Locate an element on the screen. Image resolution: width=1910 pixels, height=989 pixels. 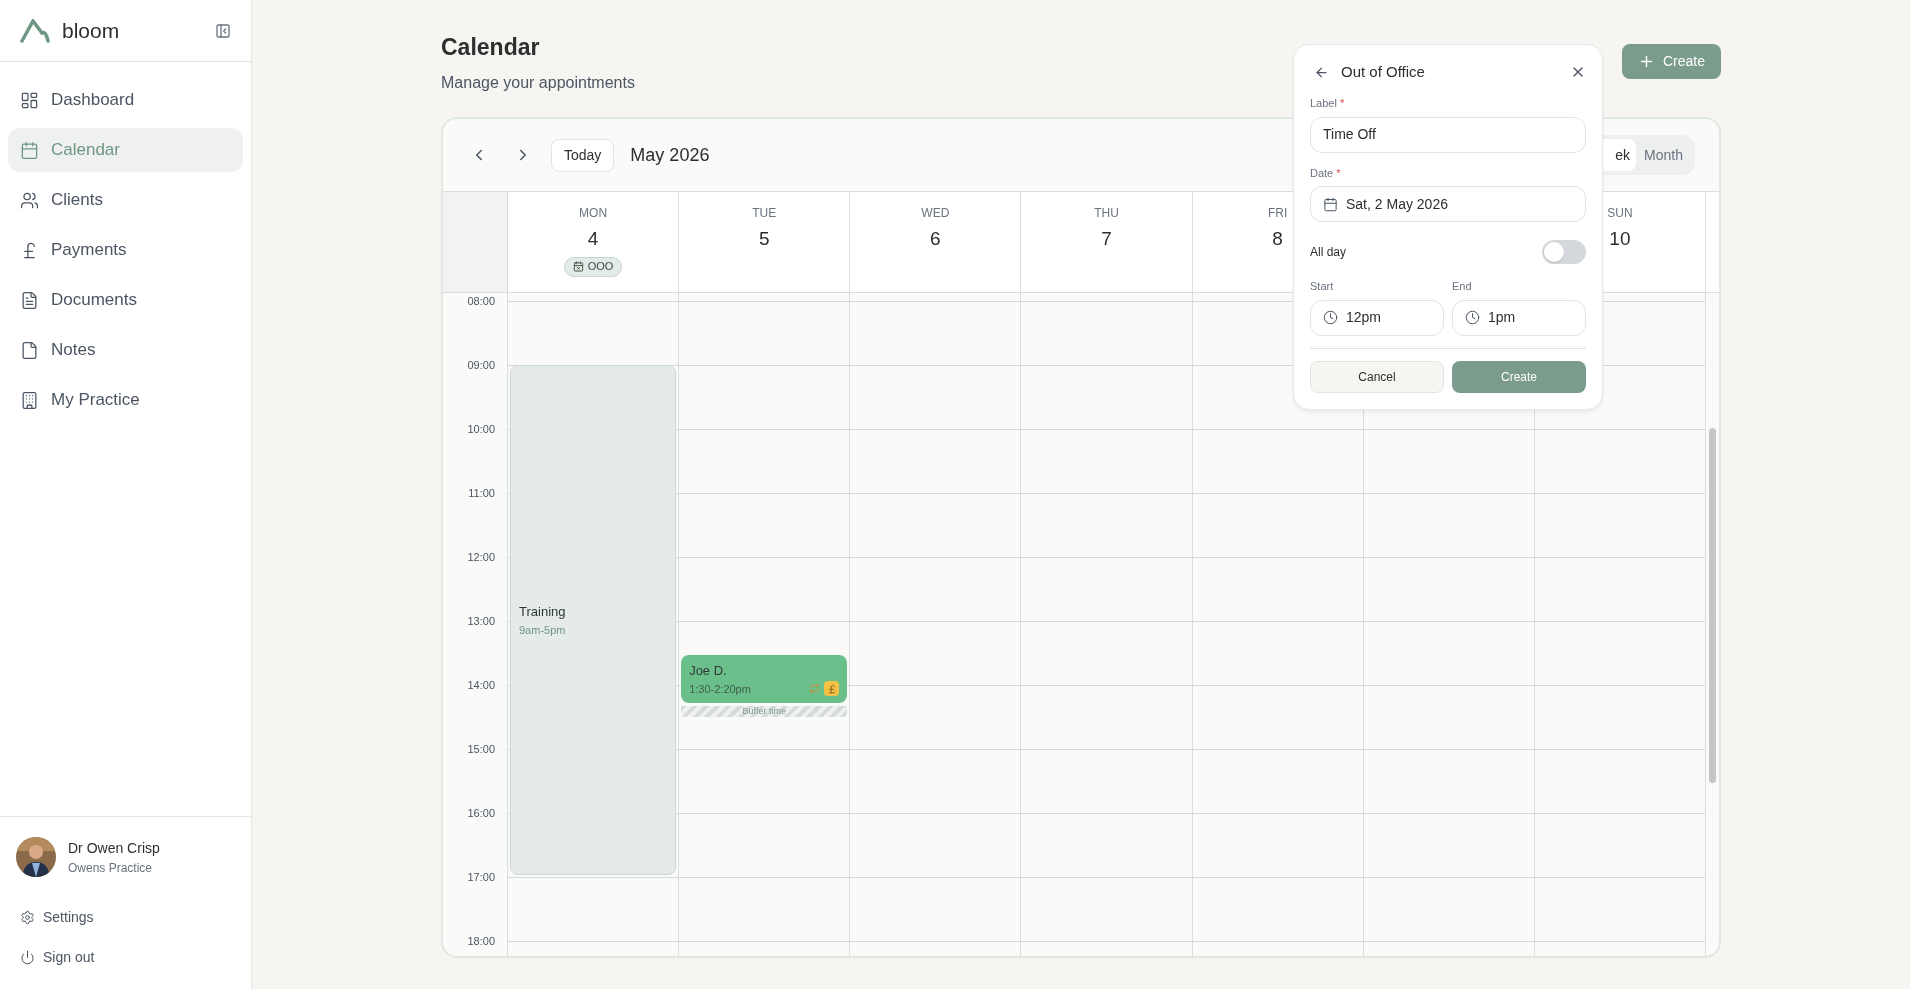
day-number: 4 is located at coordinates (593, 239).